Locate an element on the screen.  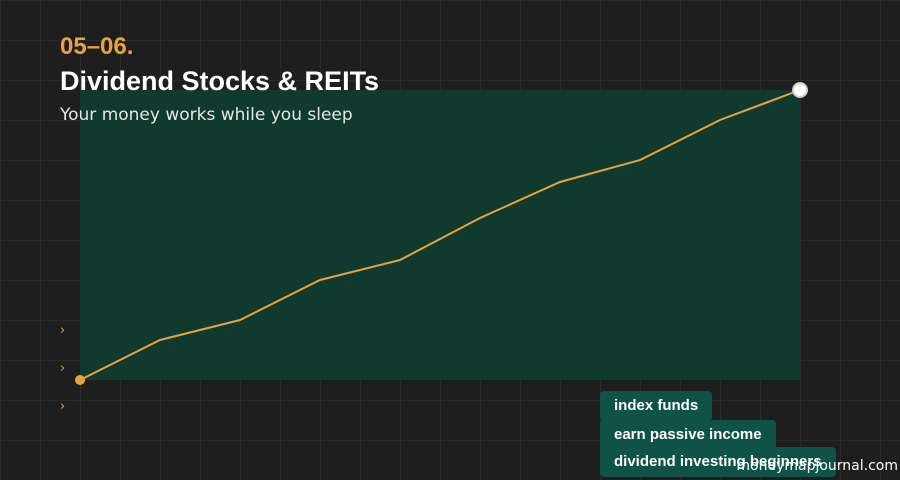
page-title: Dividend Stocks & REITs is located at coordinates (220, 81).